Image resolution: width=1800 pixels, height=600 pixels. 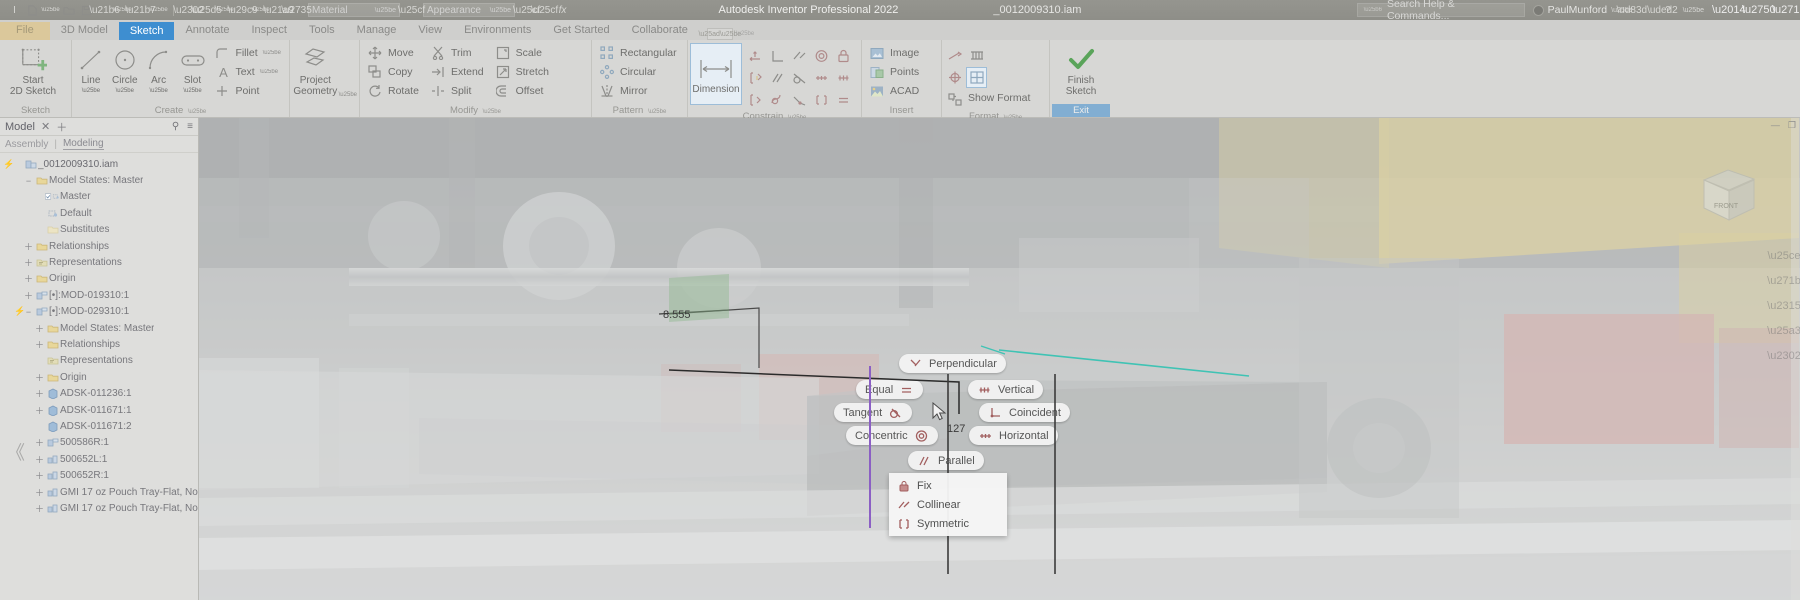 I want to click on tab-manage: Manage, so click(x=377, y=31).